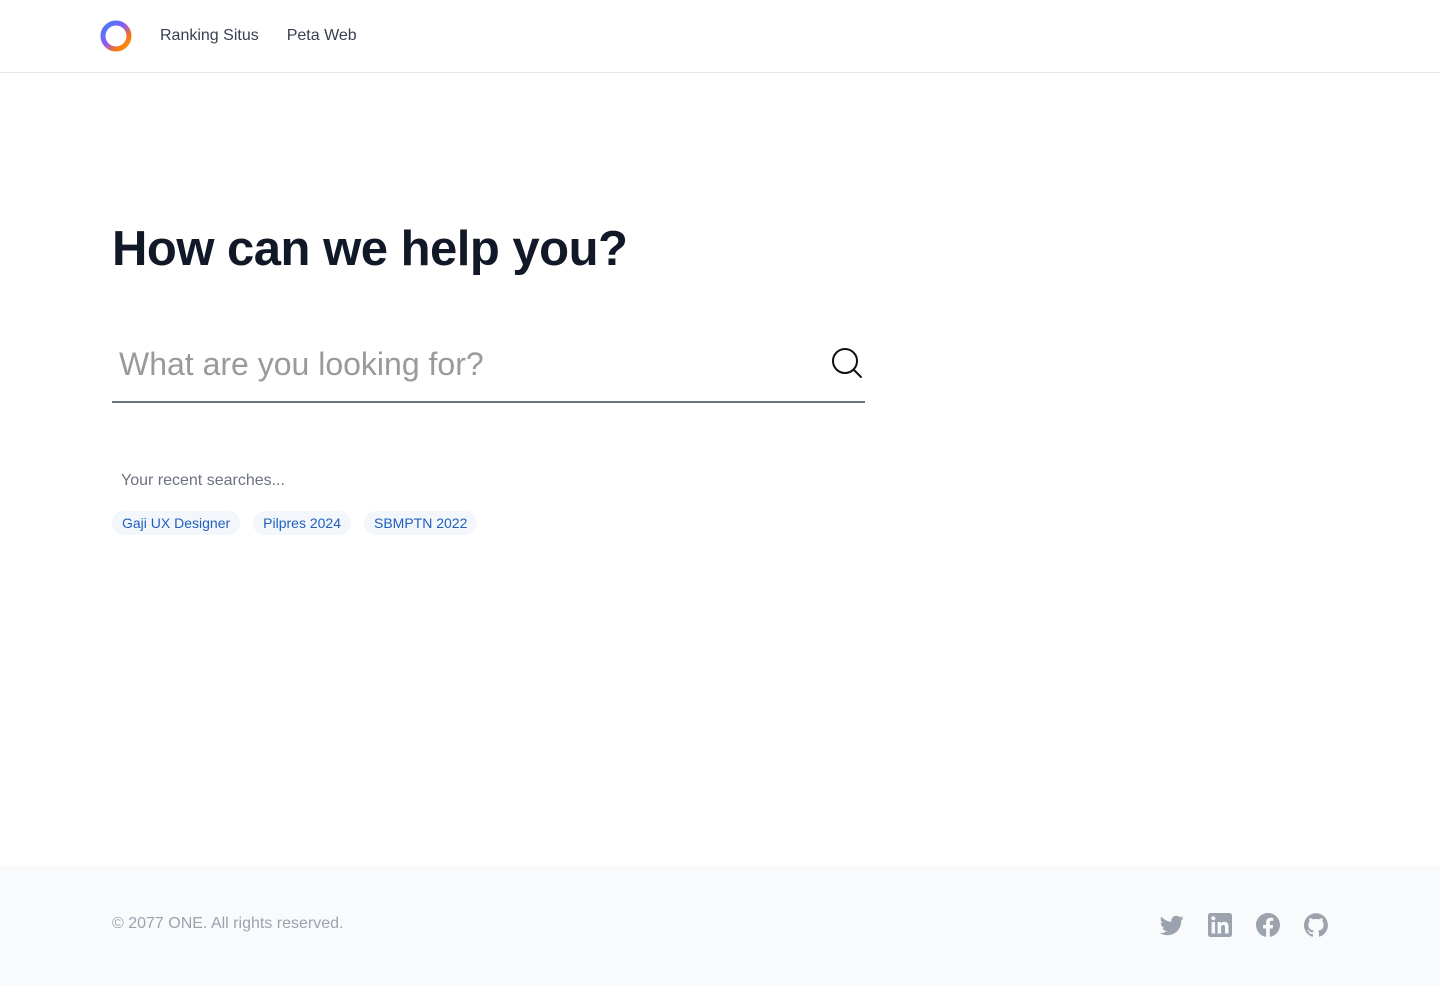 The width and height of the screenshot is (1440, 985). What do you see at coordinates (1172, 925) in the screenshot?
I see `twitter-icon` at bounding box center [1172, 925].